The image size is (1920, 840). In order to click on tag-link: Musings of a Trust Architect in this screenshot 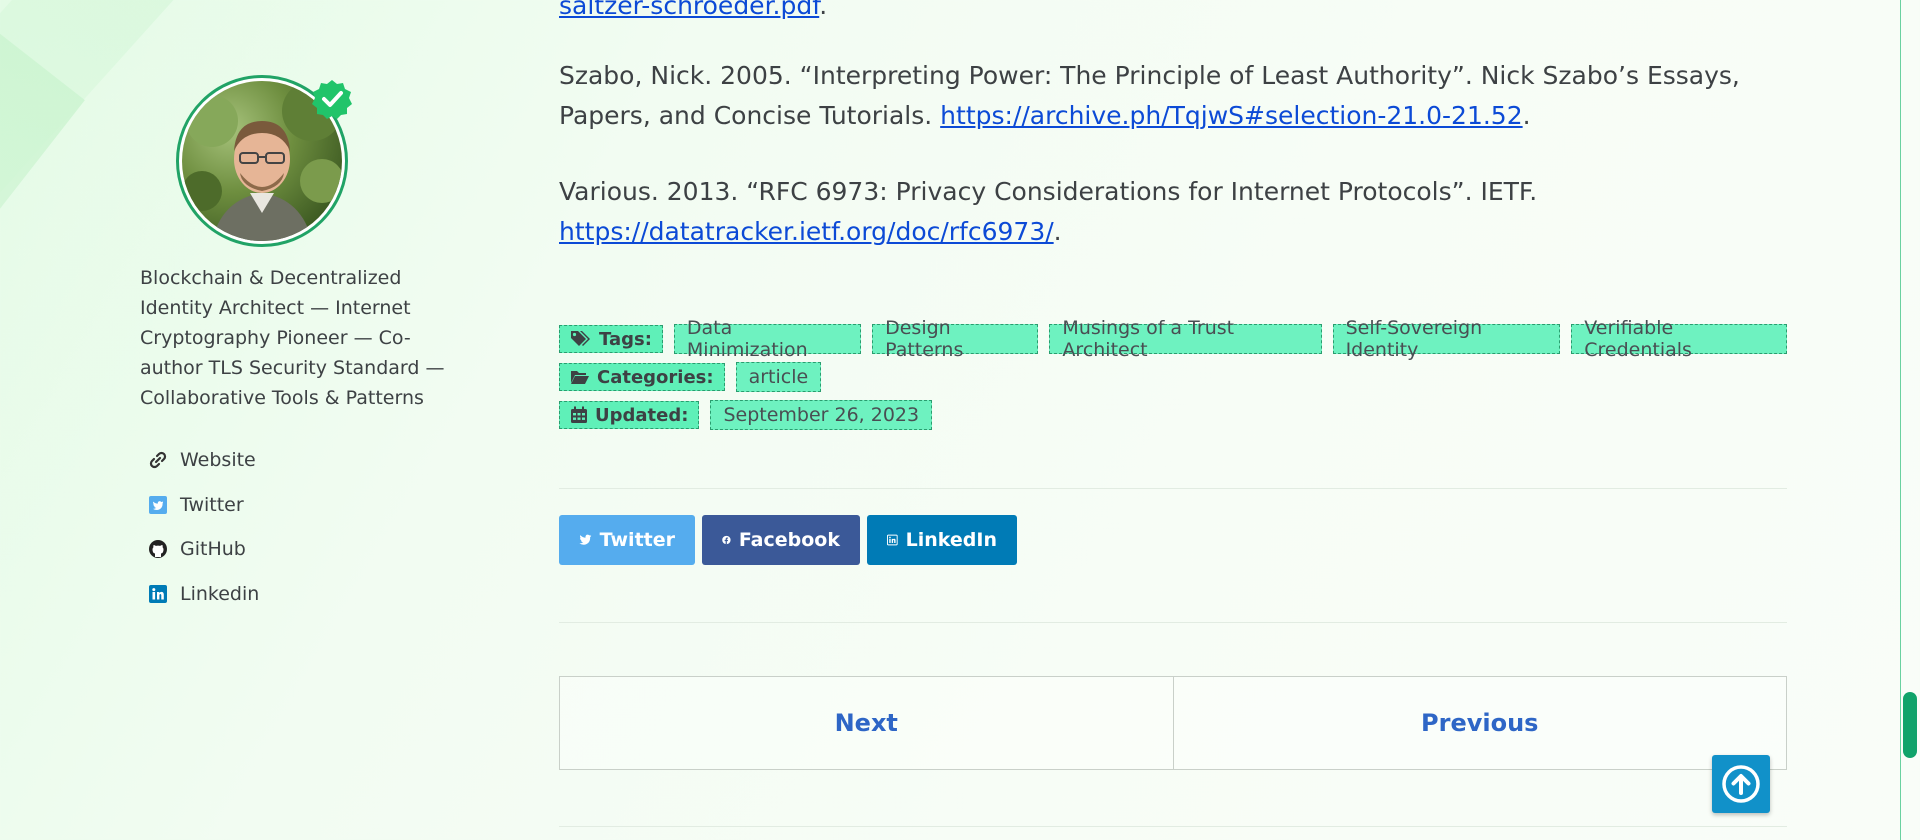, I will do `click(1185, 339)`.